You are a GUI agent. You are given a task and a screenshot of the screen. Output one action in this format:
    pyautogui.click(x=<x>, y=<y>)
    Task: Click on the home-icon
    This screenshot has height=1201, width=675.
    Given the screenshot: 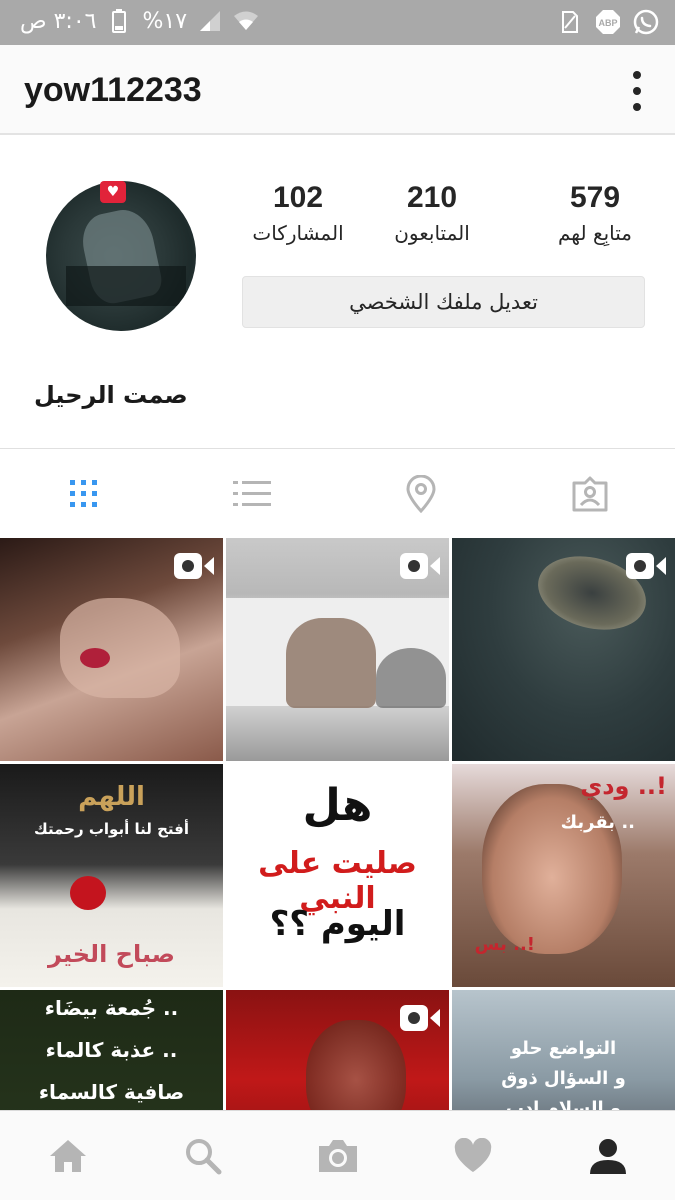 What is the action you would take?
    pyautogui.click(x=67, y=1156)
    